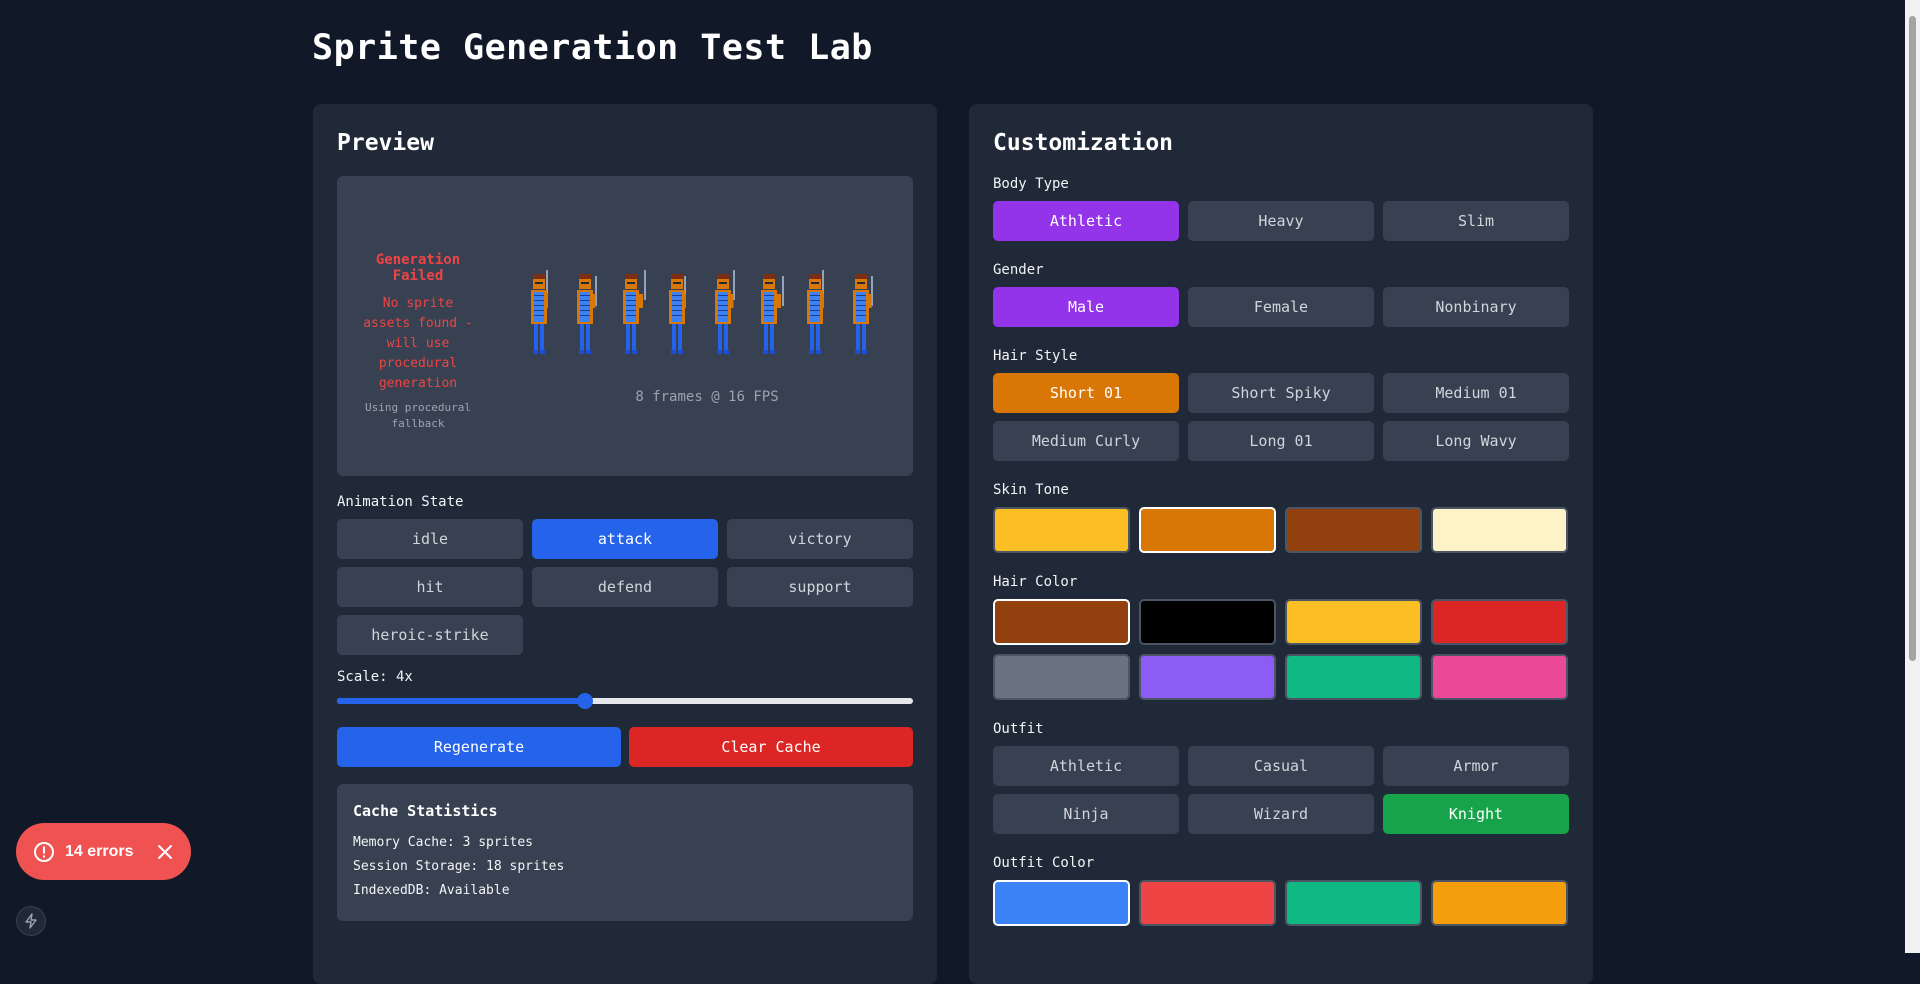 Image resolution: width=1920 pixels, height=984 pixels. What do you see at coordinates (31, 921) in the screenshot?
I see `lightning-bolt-icon` at bounding box center [31, 921].